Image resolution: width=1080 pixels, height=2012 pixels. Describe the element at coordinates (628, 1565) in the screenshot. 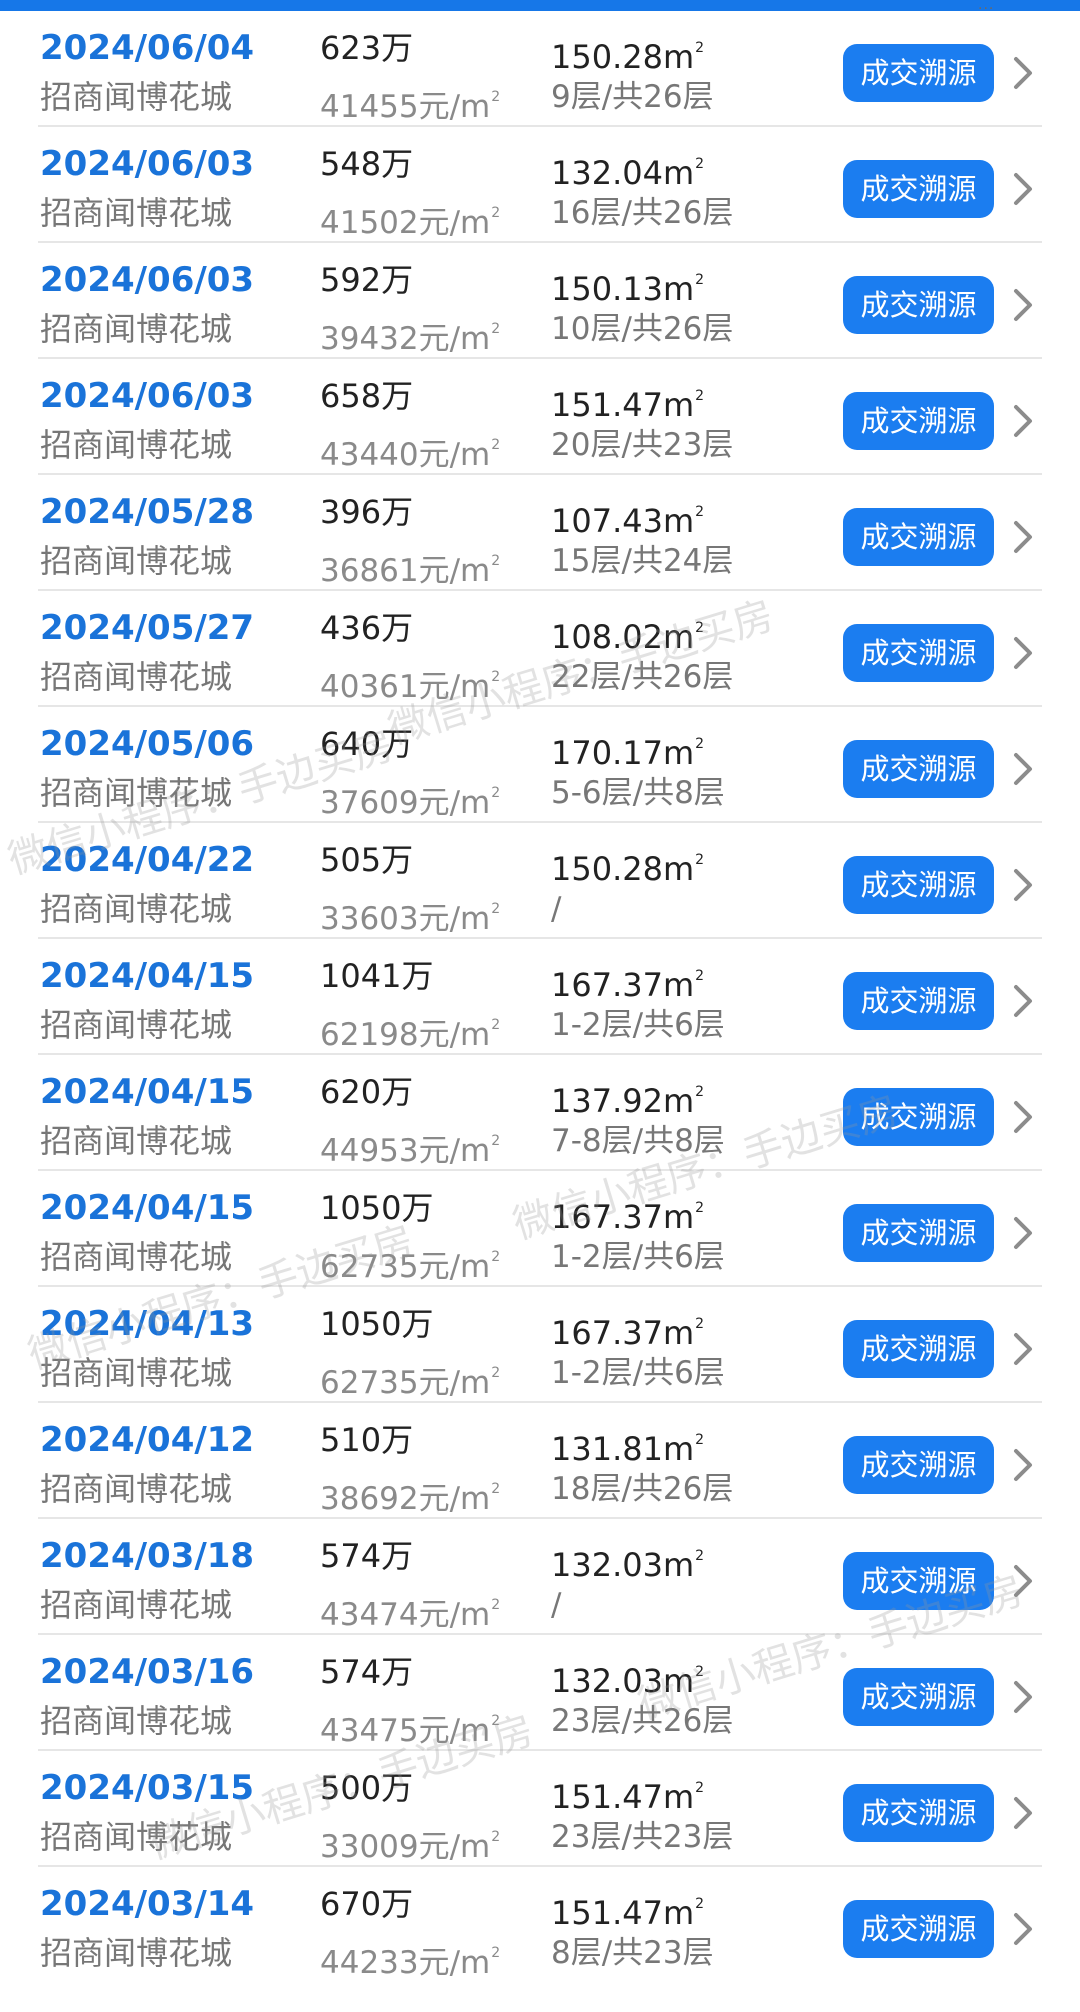

I see `floor-area: 132.03m2` at that location.